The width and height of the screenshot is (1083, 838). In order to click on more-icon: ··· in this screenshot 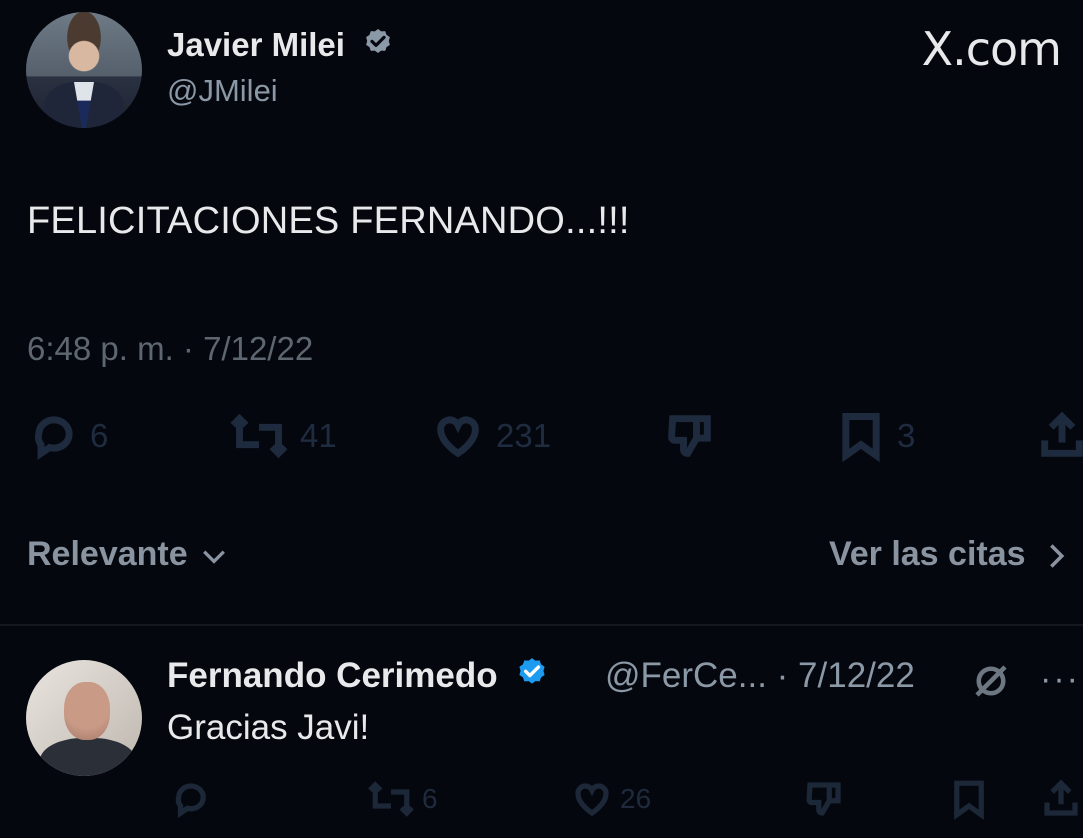, I will do `click(1060, 679)`.